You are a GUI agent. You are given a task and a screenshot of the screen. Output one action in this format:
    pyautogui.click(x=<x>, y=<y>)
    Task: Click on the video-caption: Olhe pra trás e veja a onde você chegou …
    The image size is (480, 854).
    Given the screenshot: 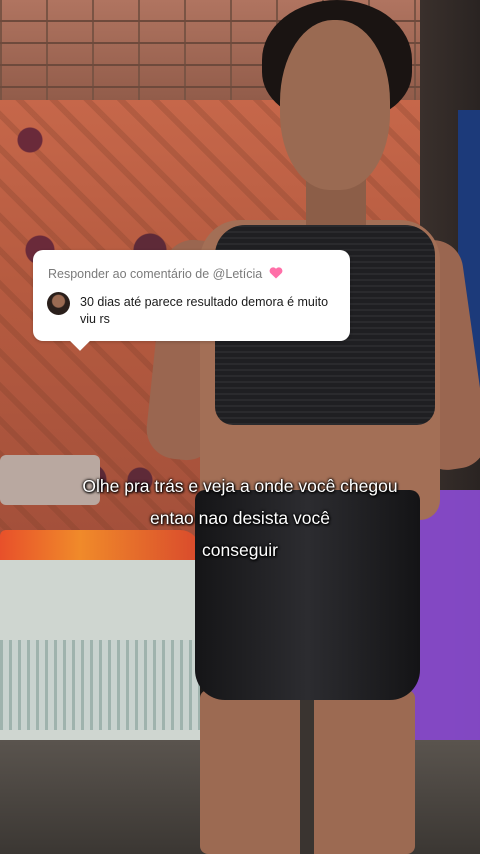 What is the action you would take?
    pyautogui.click(x=240, y=518)
    